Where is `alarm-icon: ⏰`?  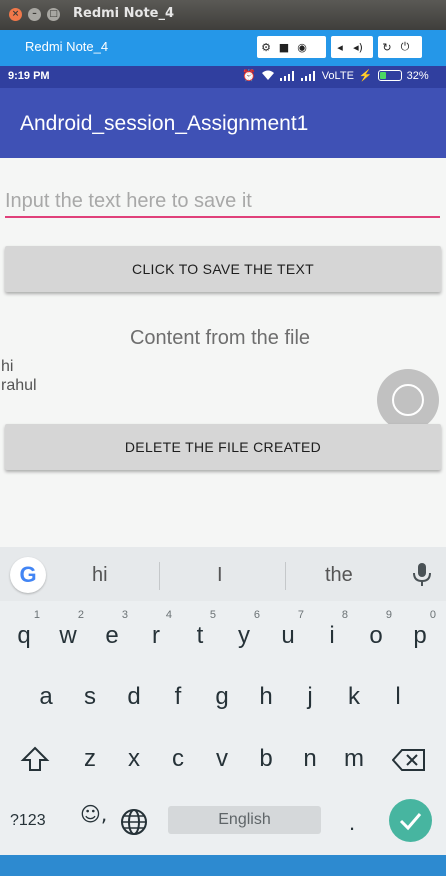 alarm-icon: ⏰ is located at coordinates (249, 76).